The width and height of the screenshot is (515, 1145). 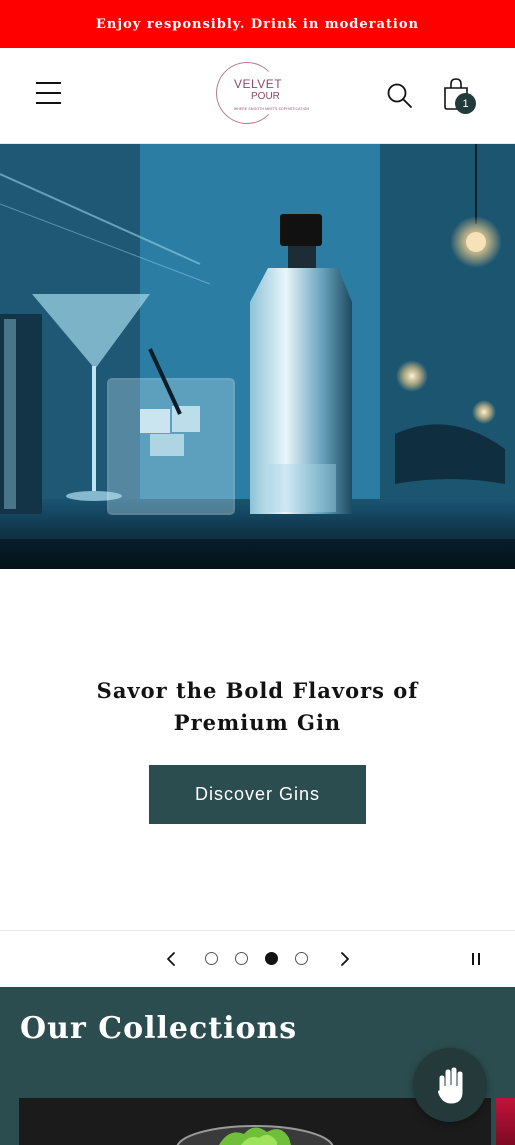 What do you see at coordinates (476, 960) in the screenshot?
I see `pause-icon` at bounding box center [476, 960].